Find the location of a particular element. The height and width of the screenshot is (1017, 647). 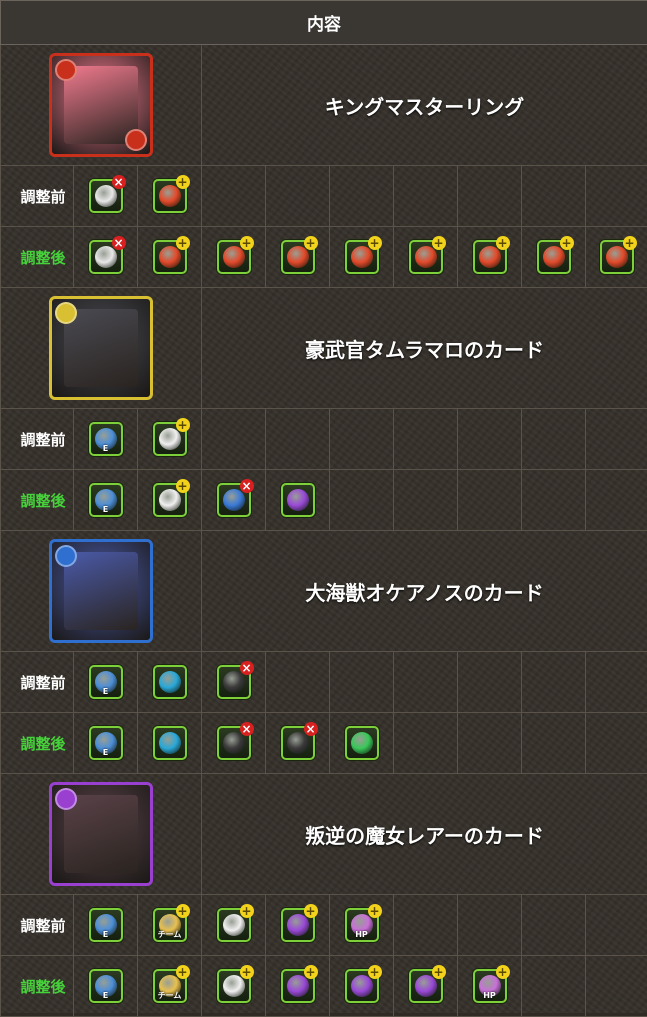

skill-bind-resist-icon: × is located at coordinates (234, 500).